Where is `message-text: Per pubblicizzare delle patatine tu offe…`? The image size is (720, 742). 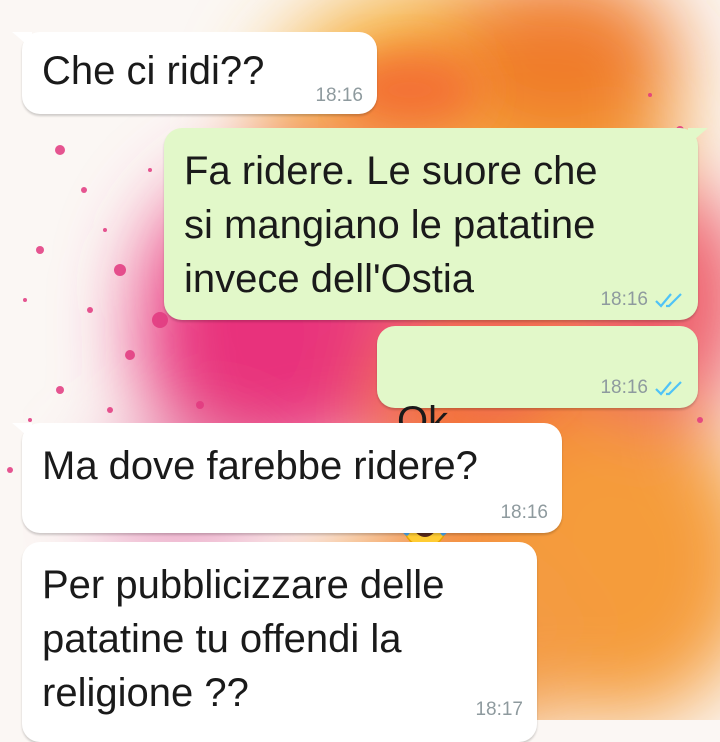
message-text: Per pubblicizzare delle patatine tu offe… is located at coordinates (243, 639).